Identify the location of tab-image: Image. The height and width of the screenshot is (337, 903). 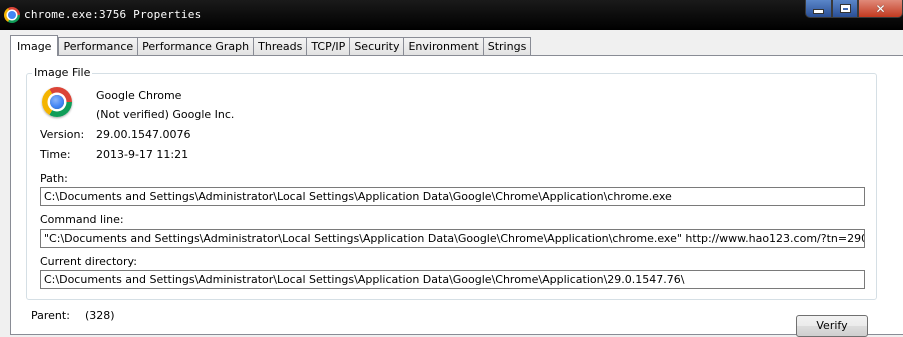
(34, 45).